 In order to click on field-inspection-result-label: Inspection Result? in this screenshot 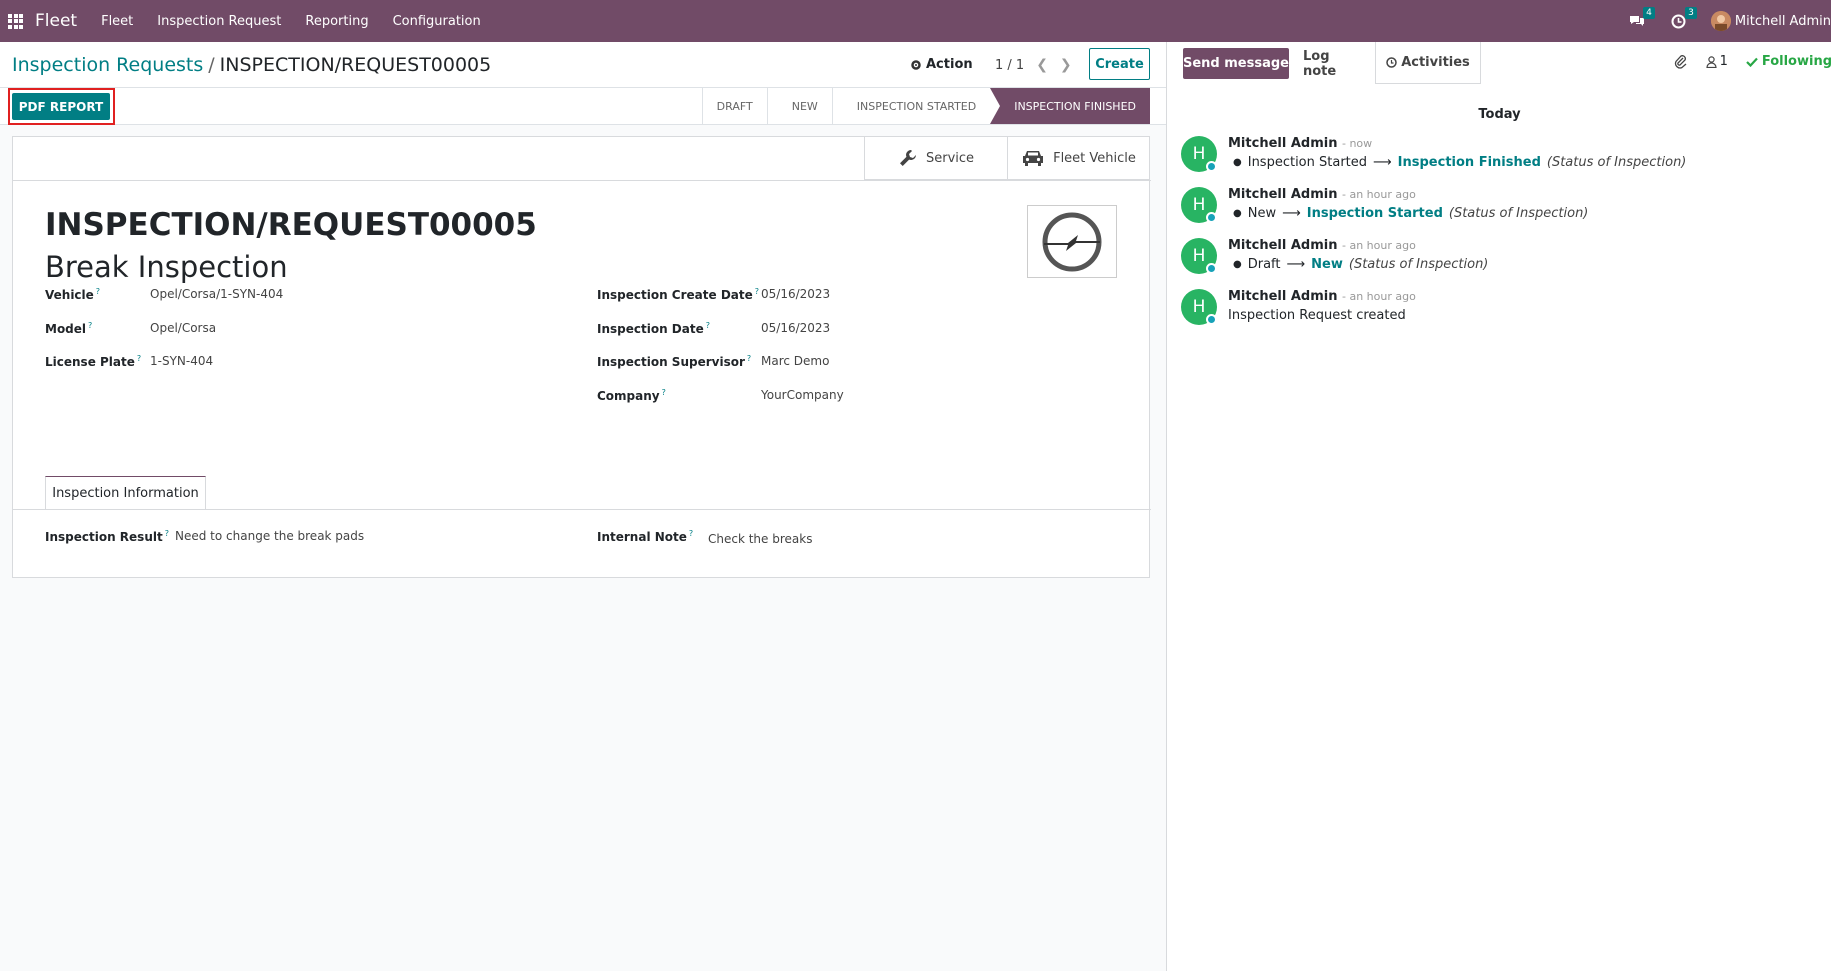, I will do `click(107, 536)`.